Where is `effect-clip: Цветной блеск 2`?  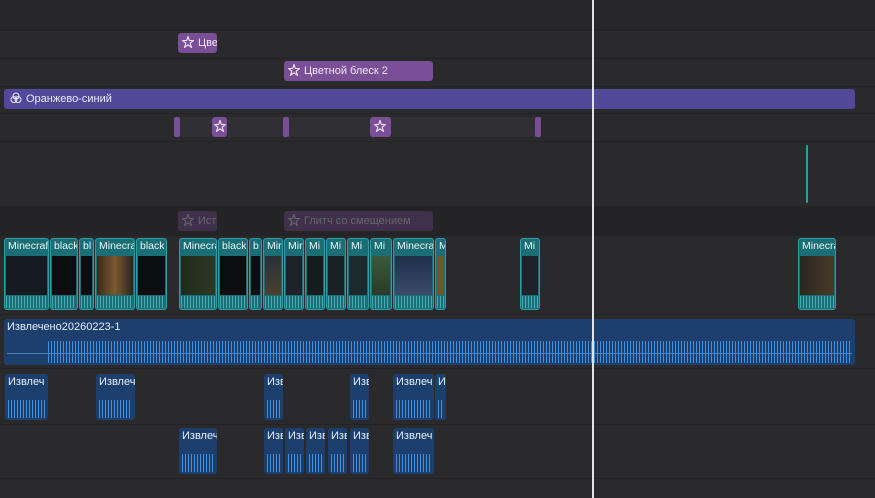
effect-clip: Цветной блеск 2 is located at coordinates (358, 71).